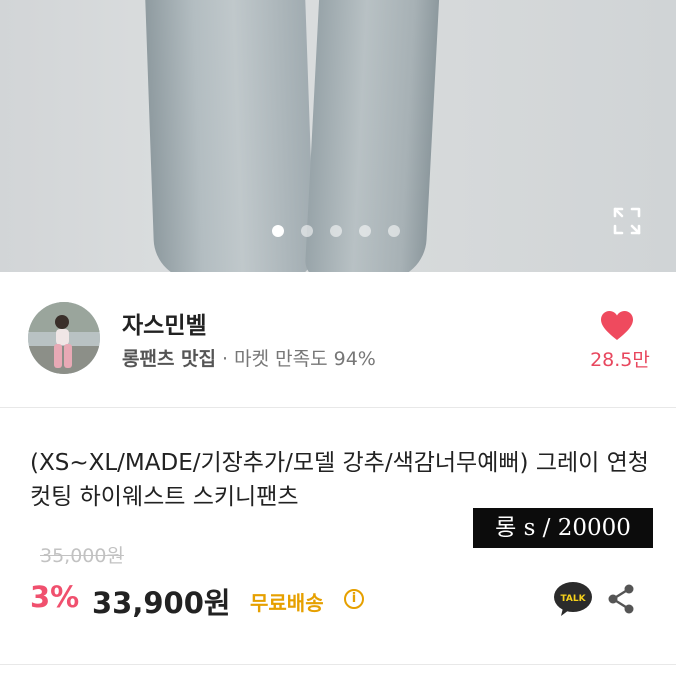  I want to click on discount-rate: 3%, so click(55, 597).